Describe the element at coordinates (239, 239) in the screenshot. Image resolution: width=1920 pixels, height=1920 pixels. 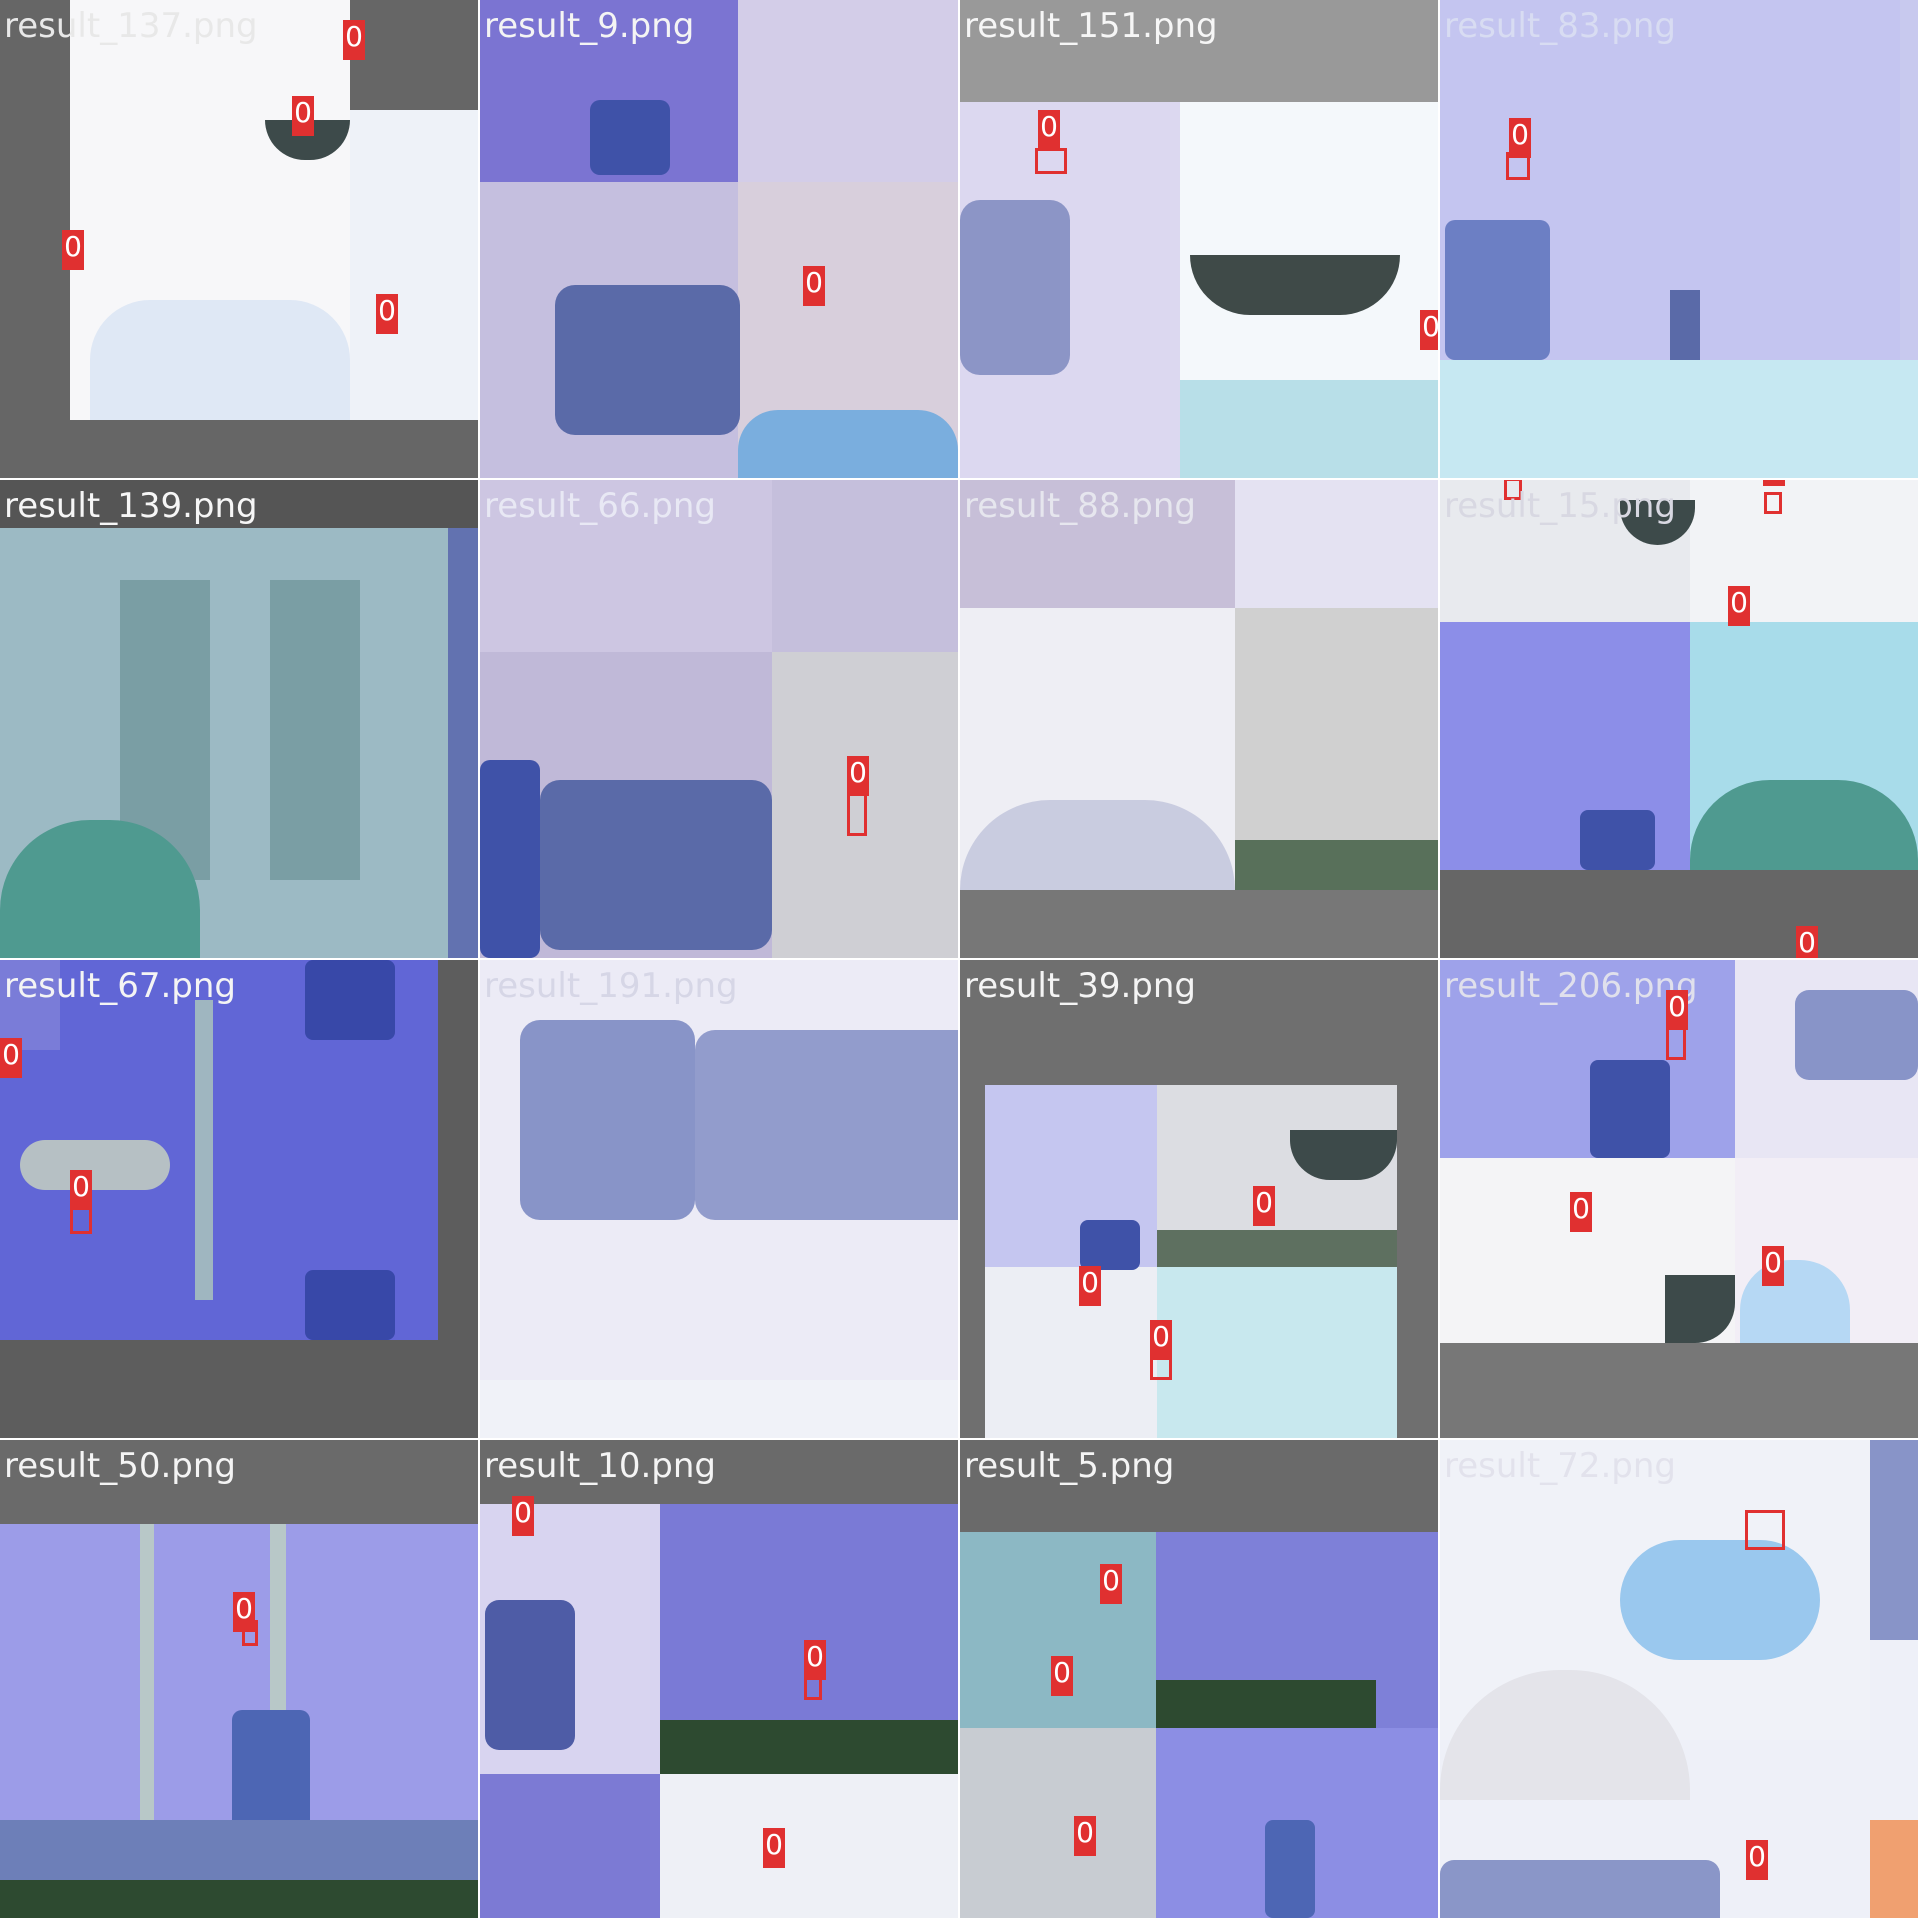
I see `mosaic-tile: 0 0 0 0 result_137.png` at that location.